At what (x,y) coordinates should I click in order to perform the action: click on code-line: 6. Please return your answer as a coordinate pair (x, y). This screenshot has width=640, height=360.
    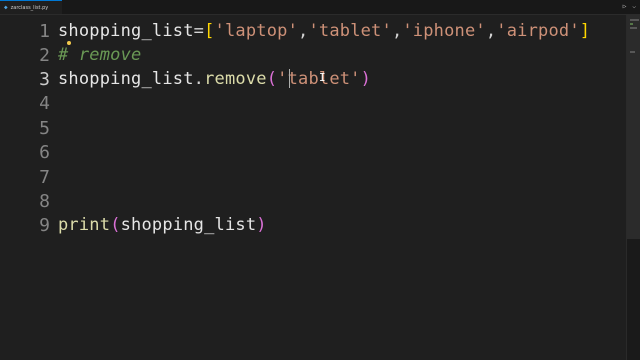
    Looking at the image, I should click on (313, 152).